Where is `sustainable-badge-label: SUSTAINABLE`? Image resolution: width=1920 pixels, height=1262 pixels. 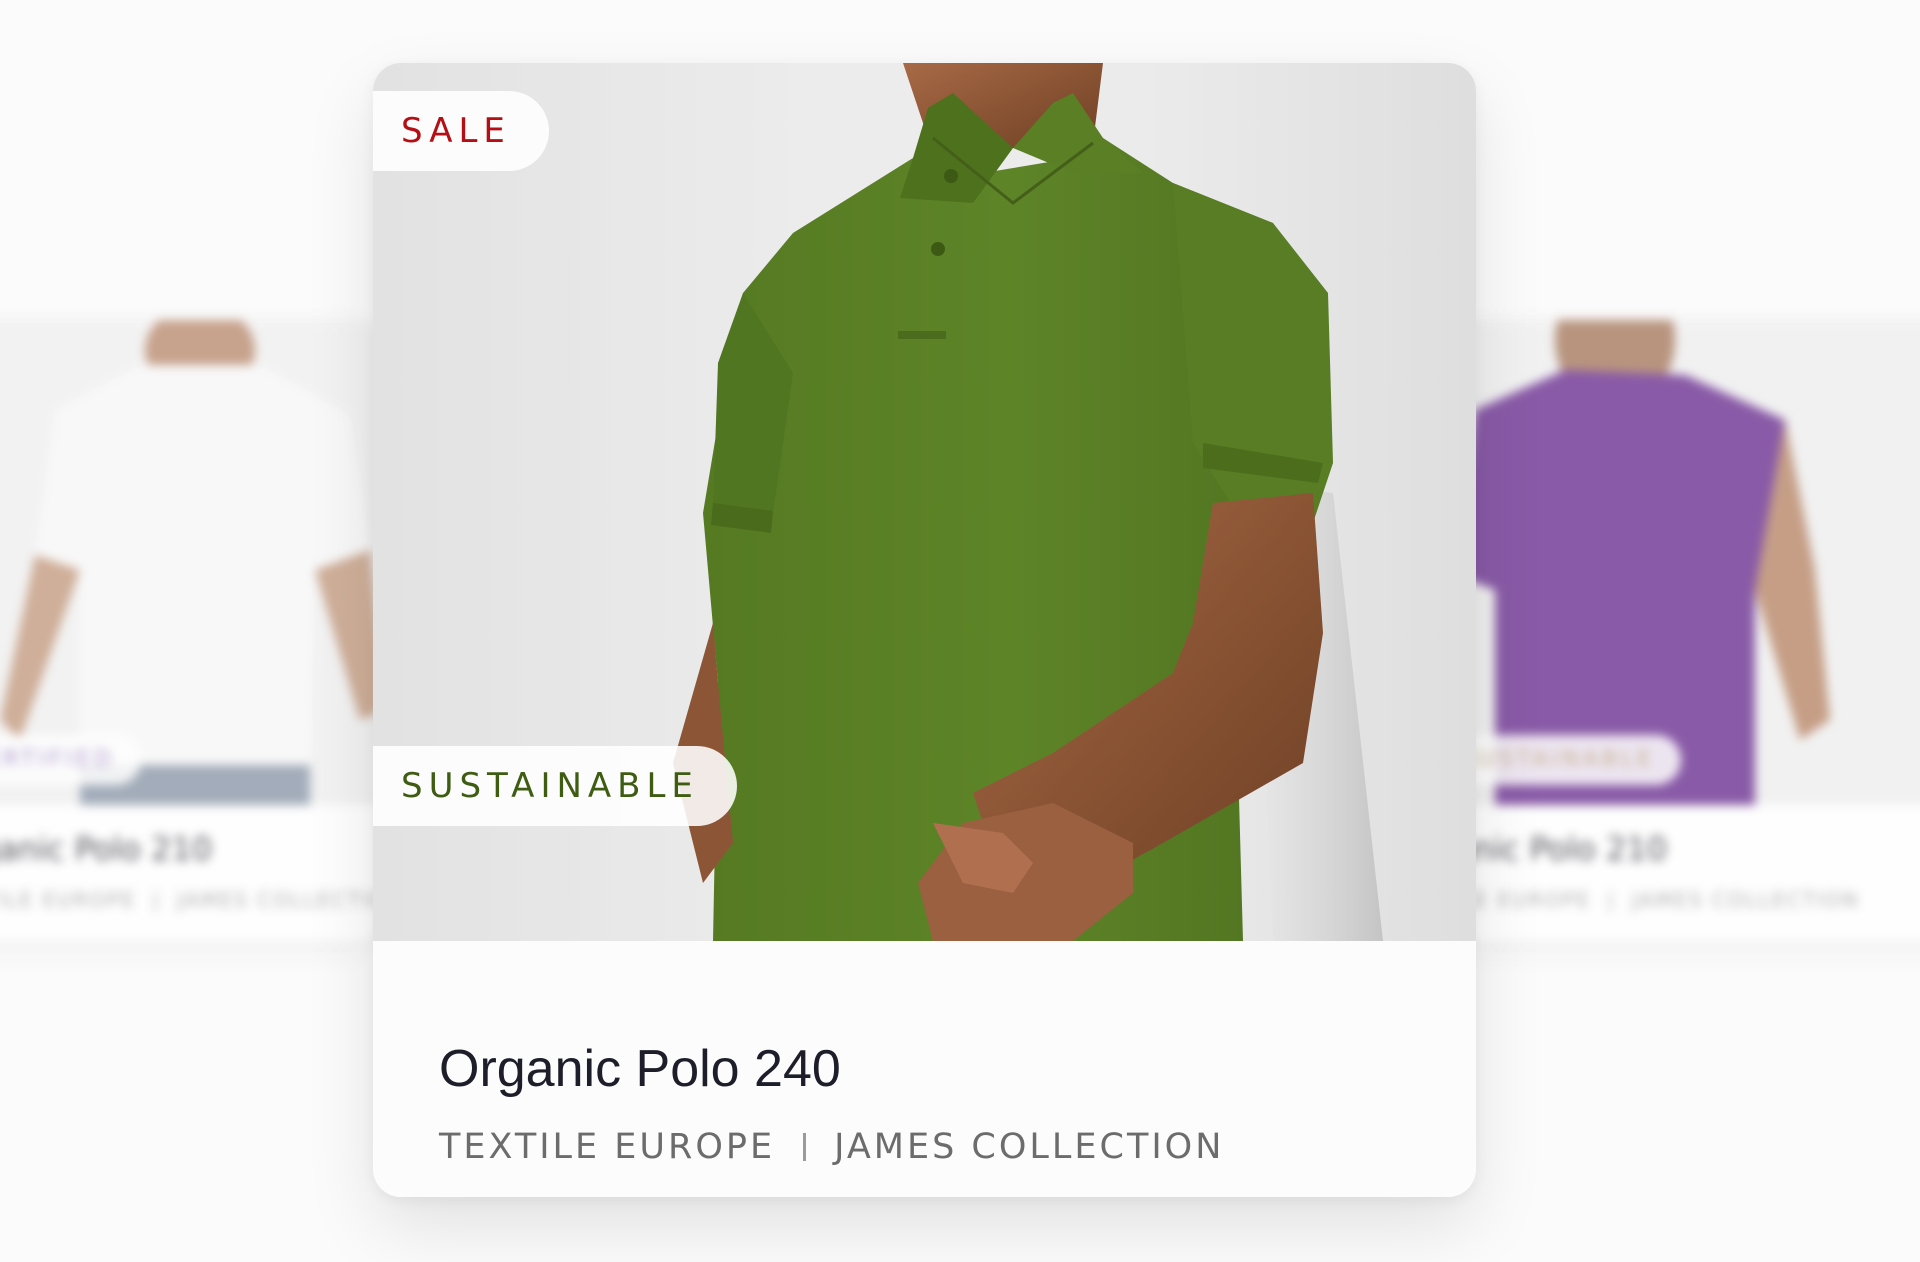 sustainable-badge-label: SUSTAINABLE is located at coordinates (550, 786).